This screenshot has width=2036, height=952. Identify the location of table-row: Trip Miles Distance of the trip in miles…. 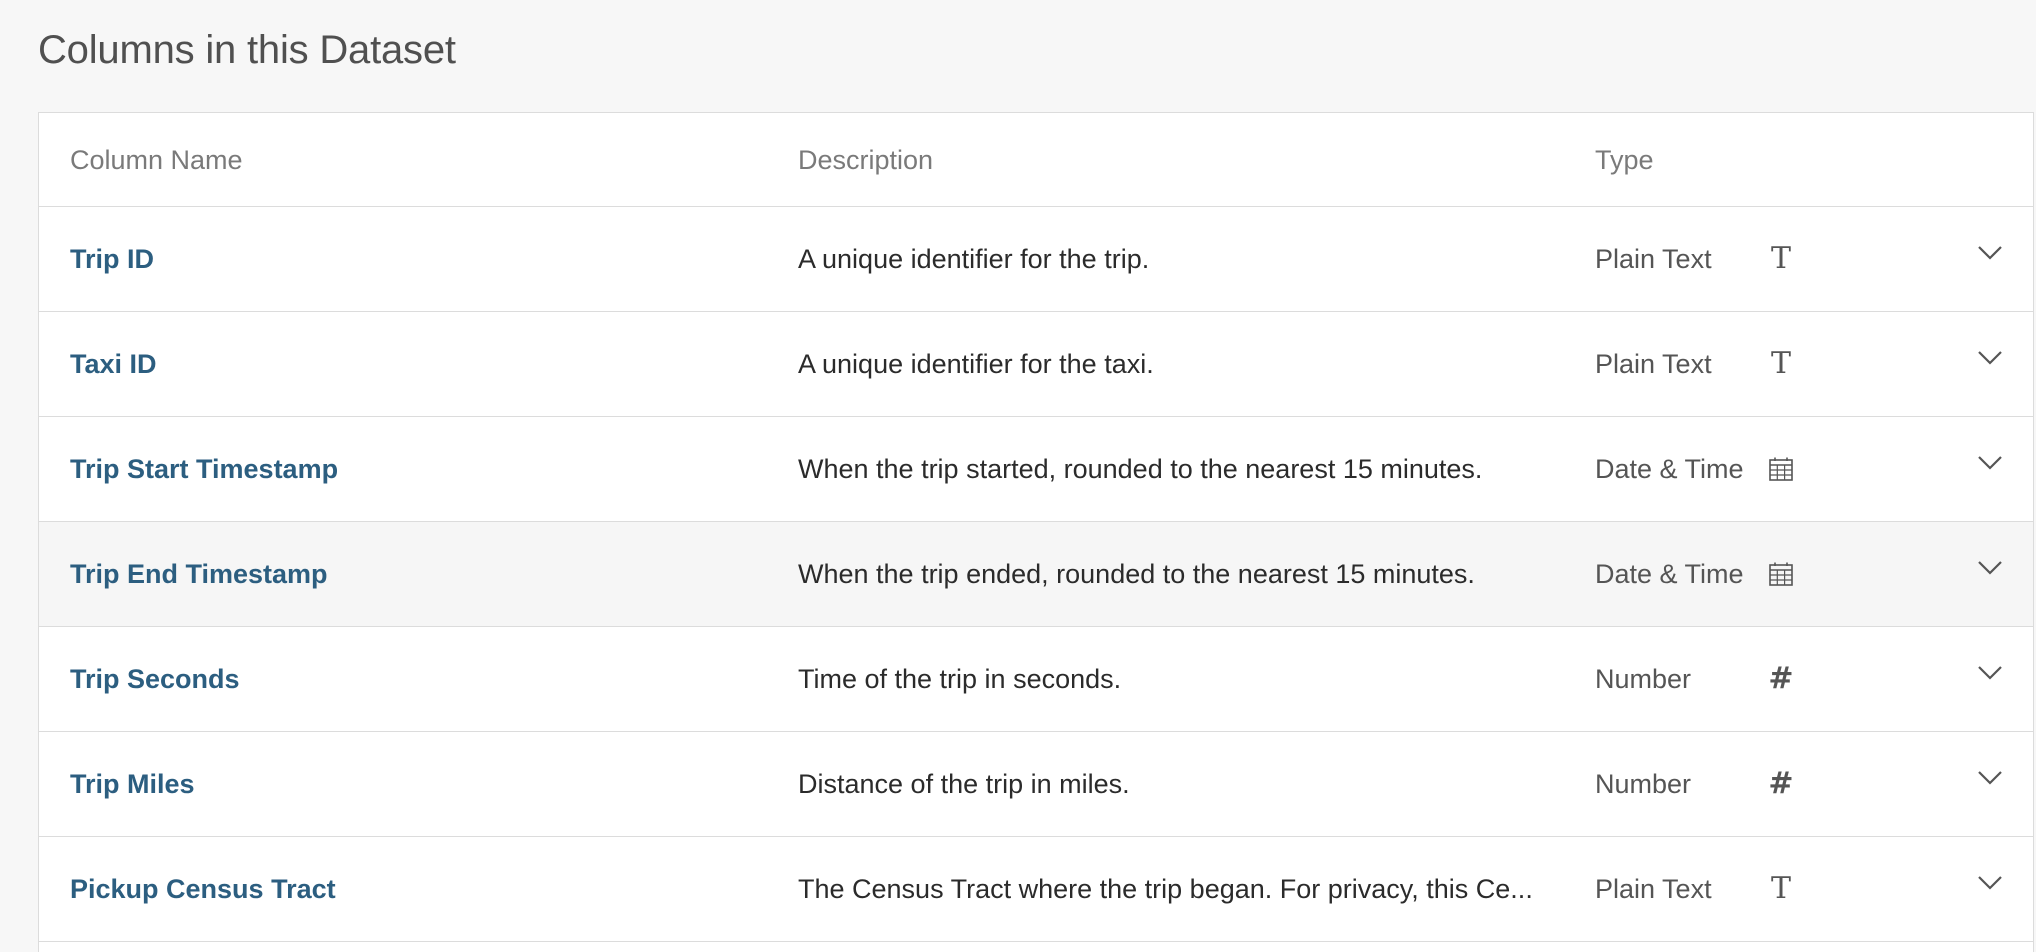
(1036, 784).